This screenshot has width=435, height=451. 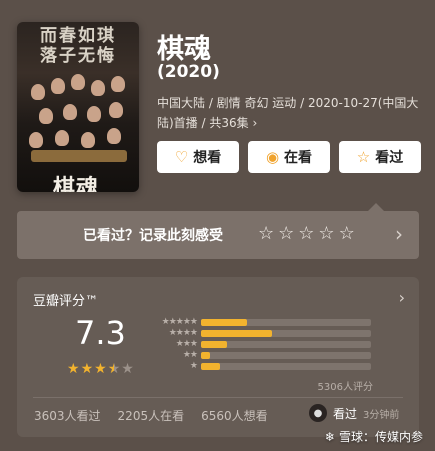 I want to click on rate-star-1: ☆, so click(x=266, y=234).